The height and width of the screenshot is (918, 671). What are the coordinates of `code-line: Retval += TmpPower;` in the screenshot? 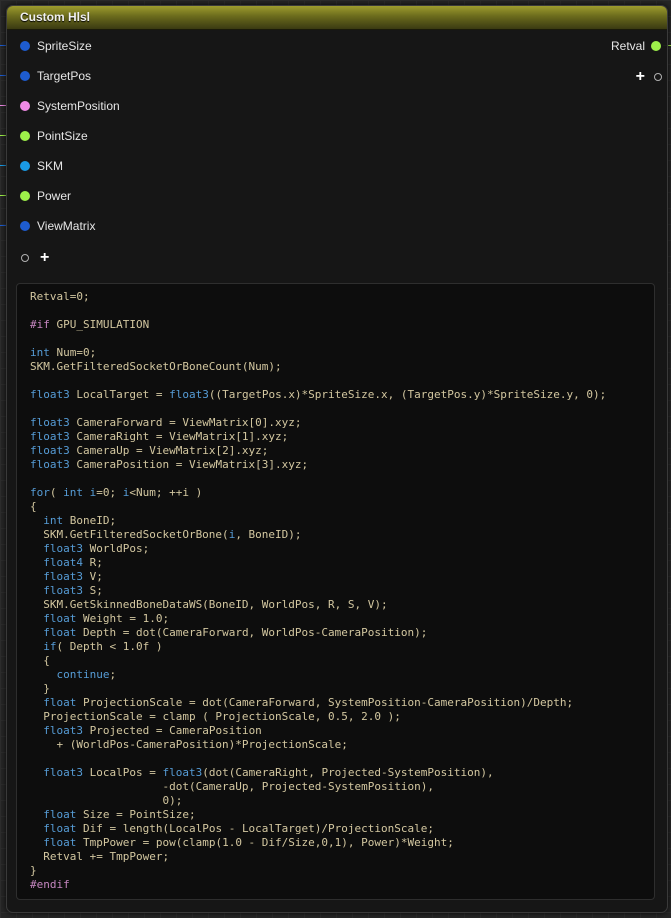 It's located at (100, 856).